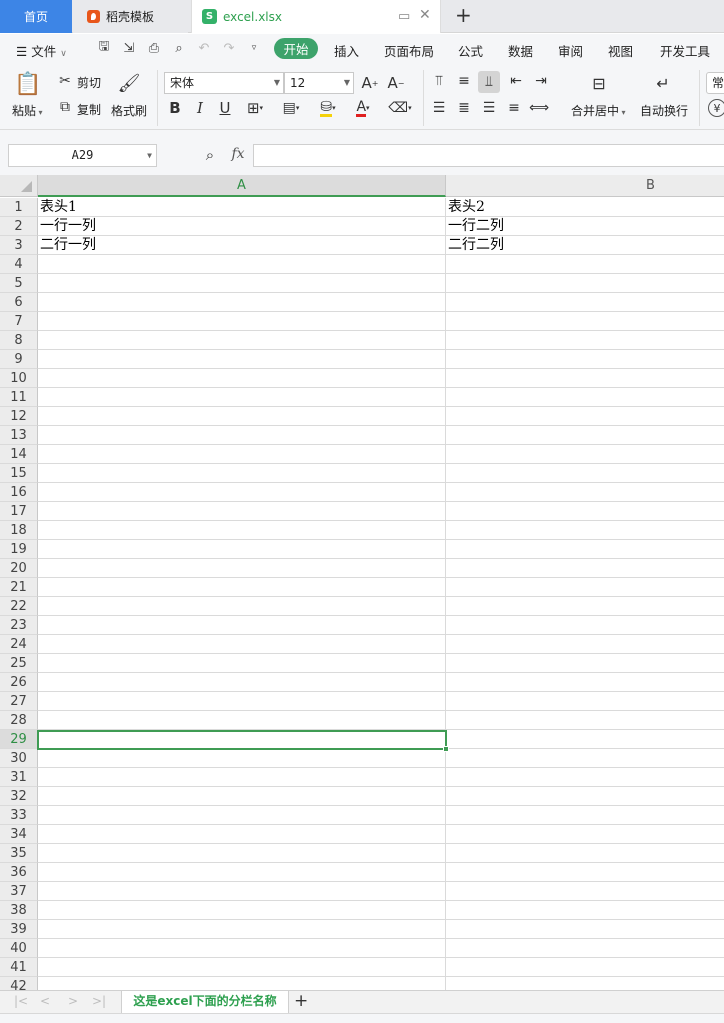 This screenshot has height=1023, width=724. Describe the element at coordinates (396, 83) in the screenshot. I see `decrease-font-icon: A −` at that location.